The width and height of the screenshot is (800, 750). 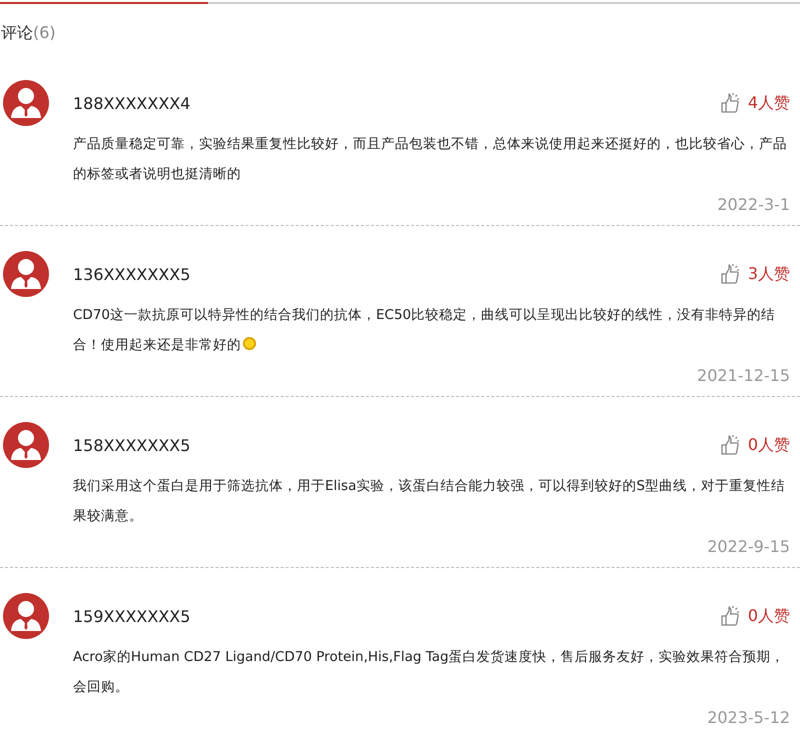 What do you see at coordinates (743, 375) in the screenshot?
I see `comment-date: 2021-12-15` at bounding box center [743, 375].